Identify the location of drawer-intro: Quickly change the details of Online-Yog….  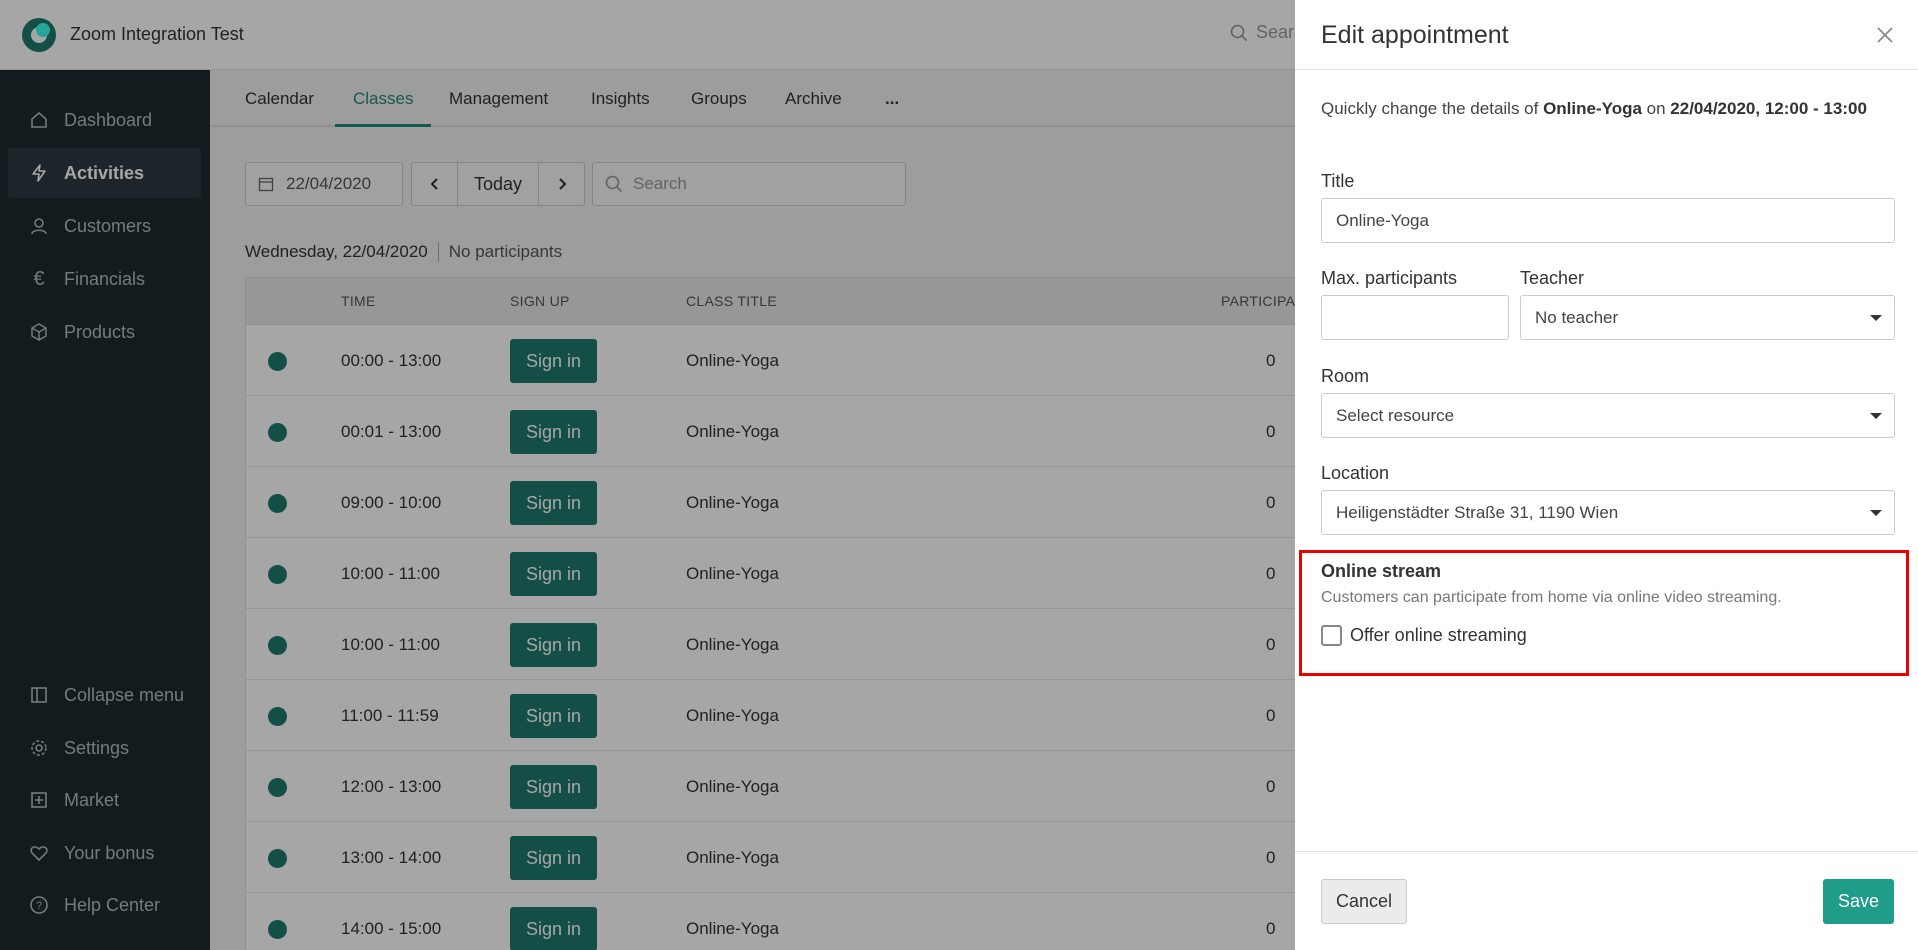
(1601, 109).